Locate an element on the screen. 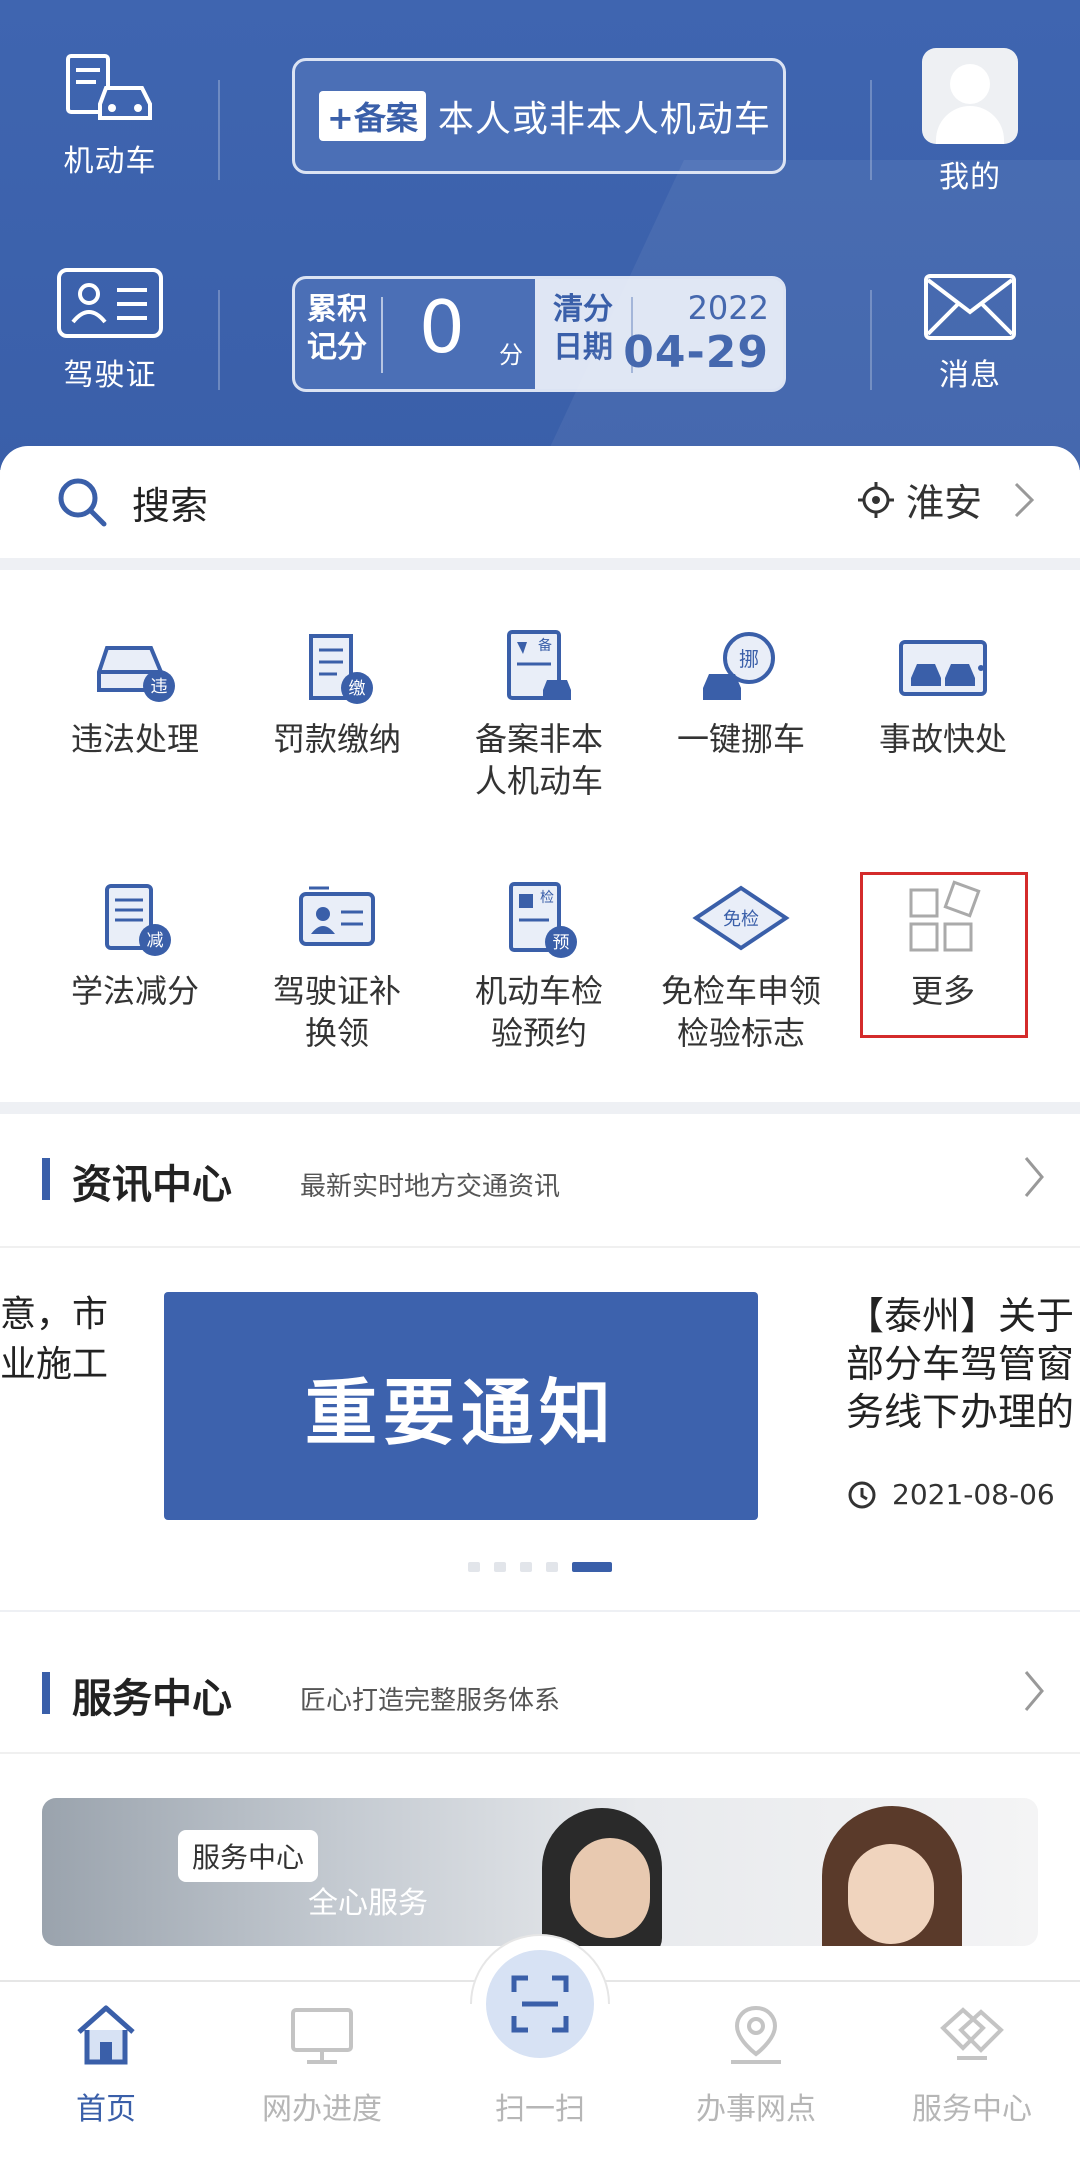  score-key: 累积记分 is located at coordinates (337, 328).